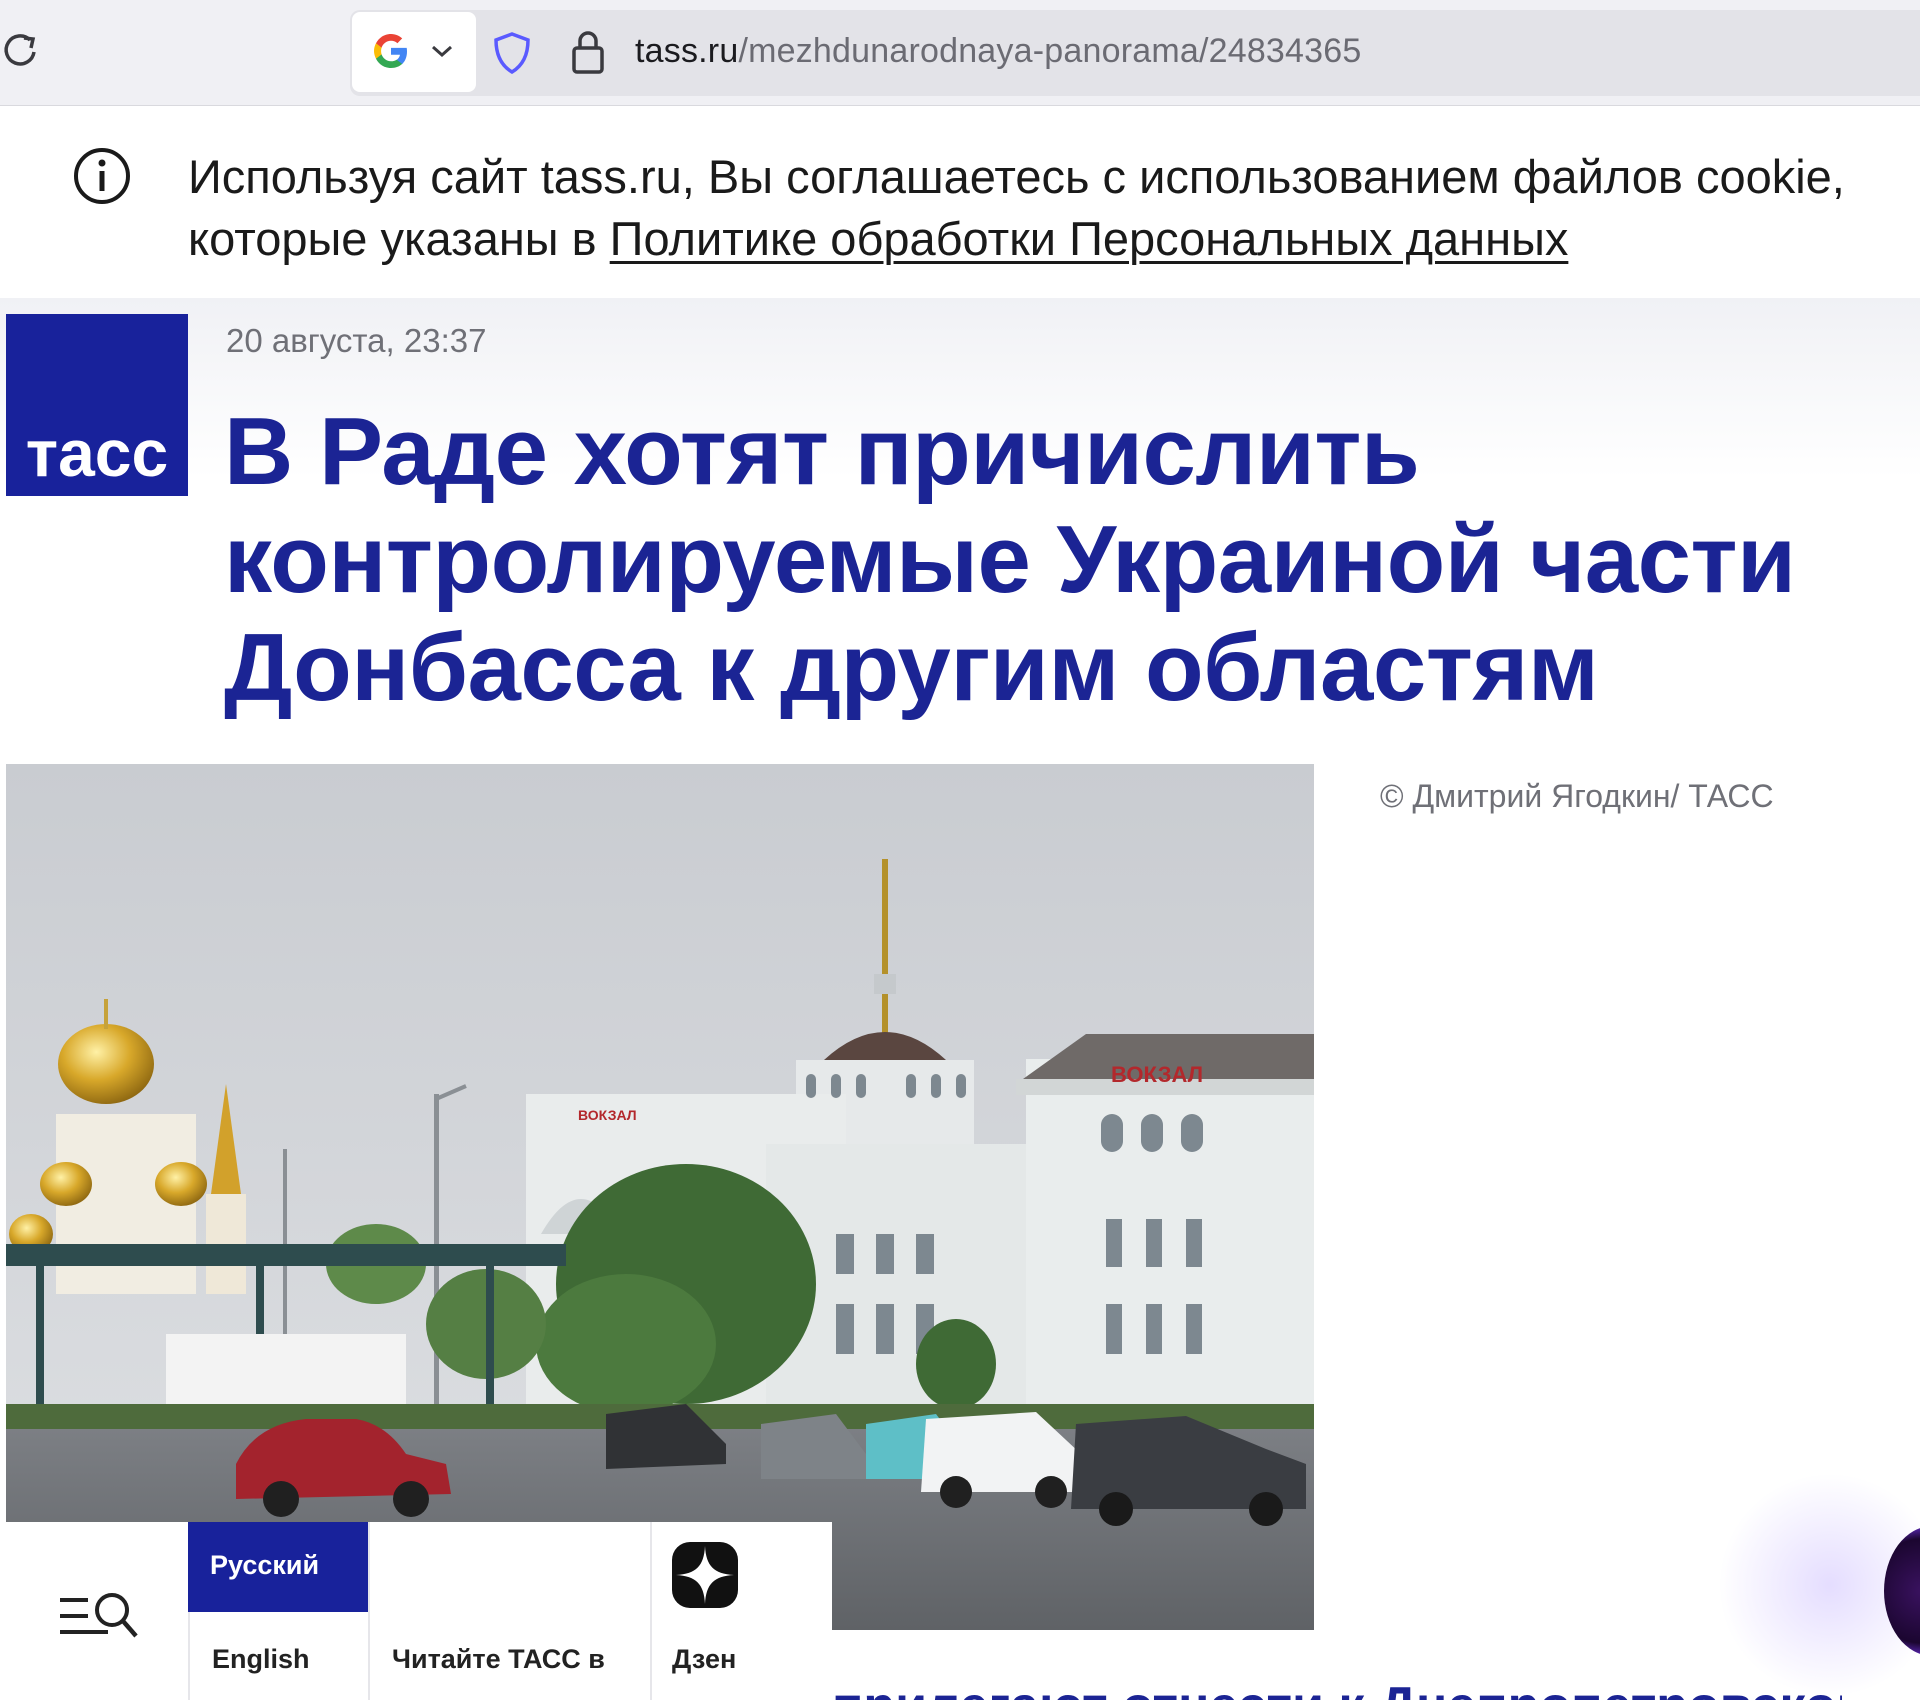 This screenshot has width=1920, height=1700. What do you see at coordinates (278, 1656) in the screenshot?
I see `lang-english-button: English` at bounding box center [278, 1656].